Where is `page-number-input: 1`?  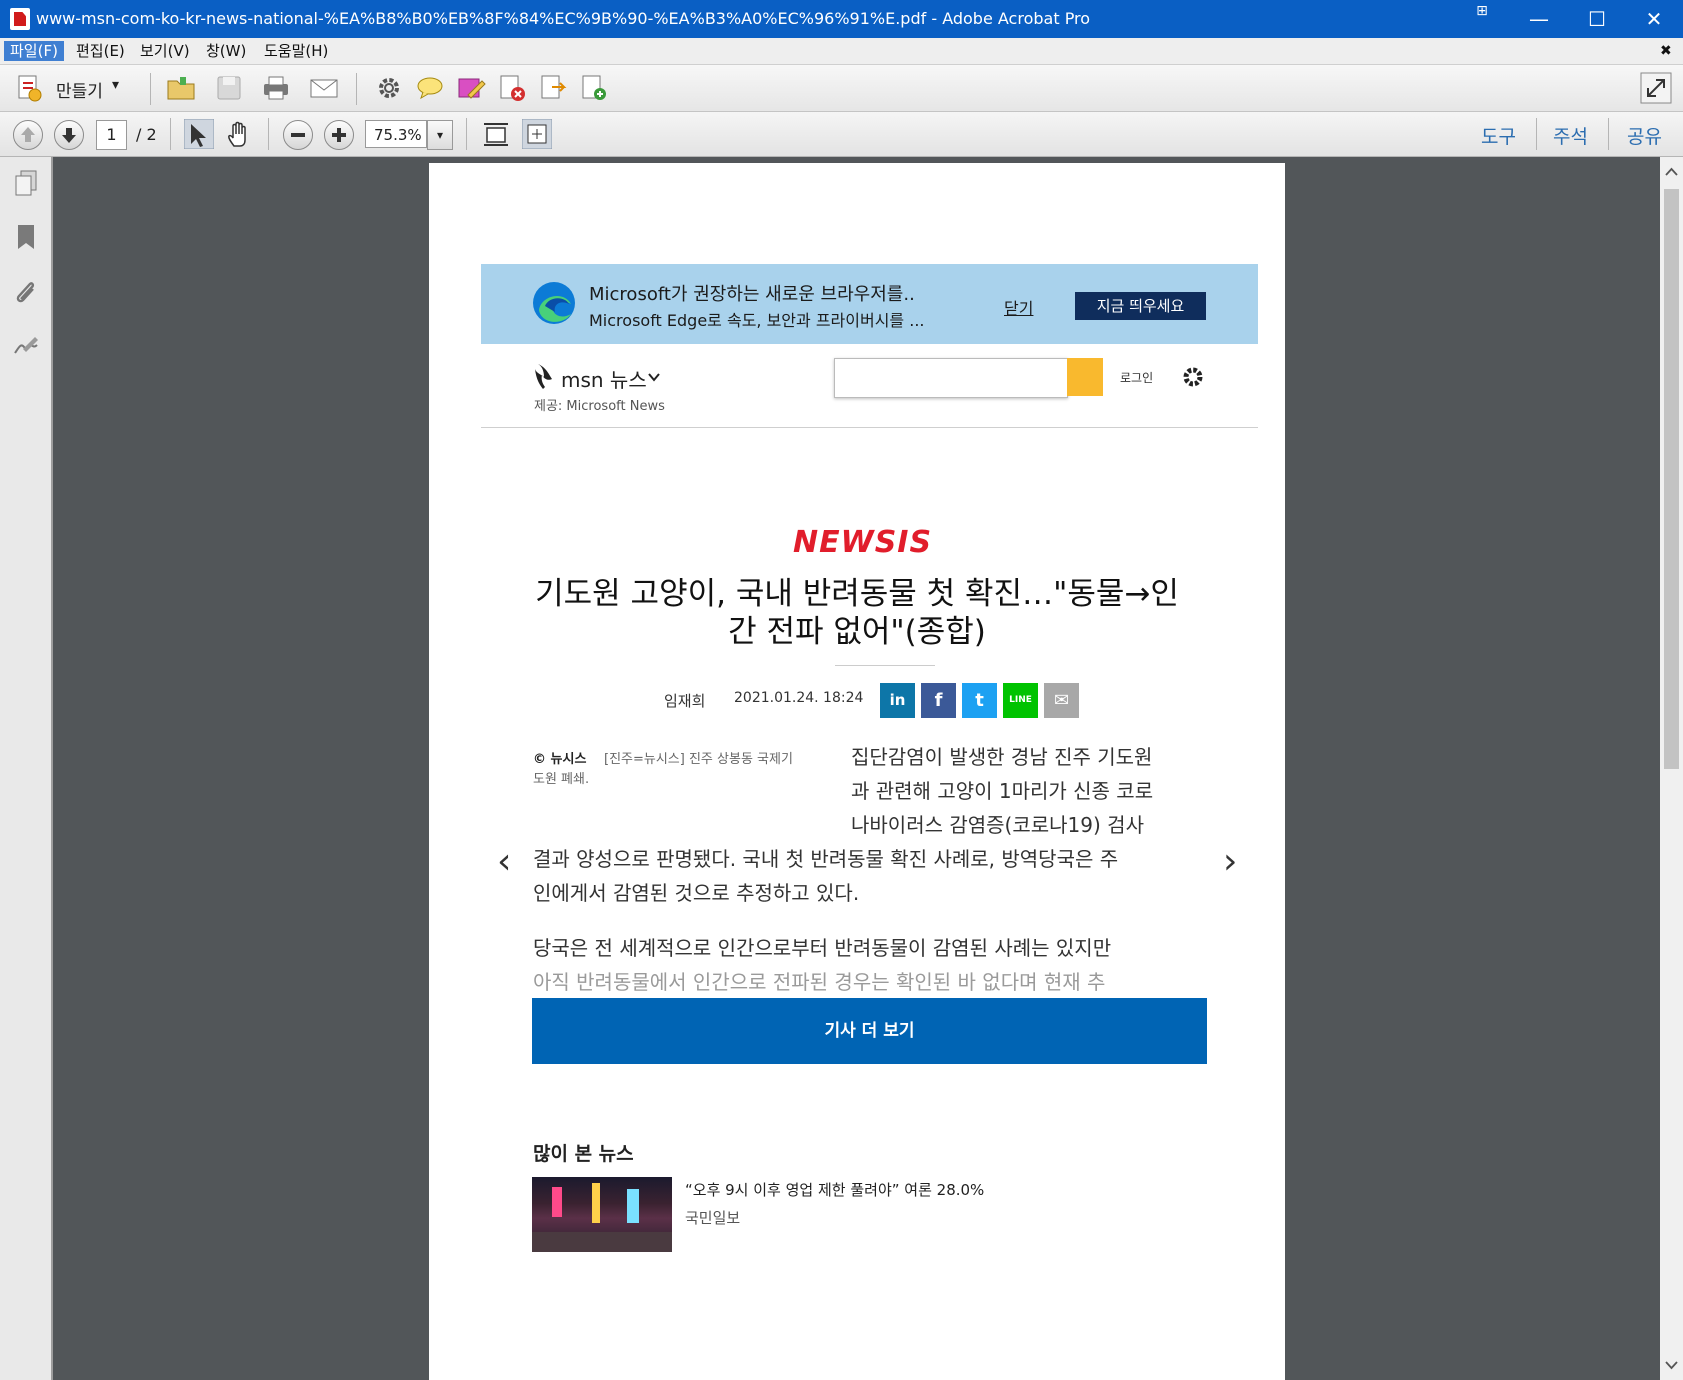 page-number-input: 1 is located at coordinates (111, 135).